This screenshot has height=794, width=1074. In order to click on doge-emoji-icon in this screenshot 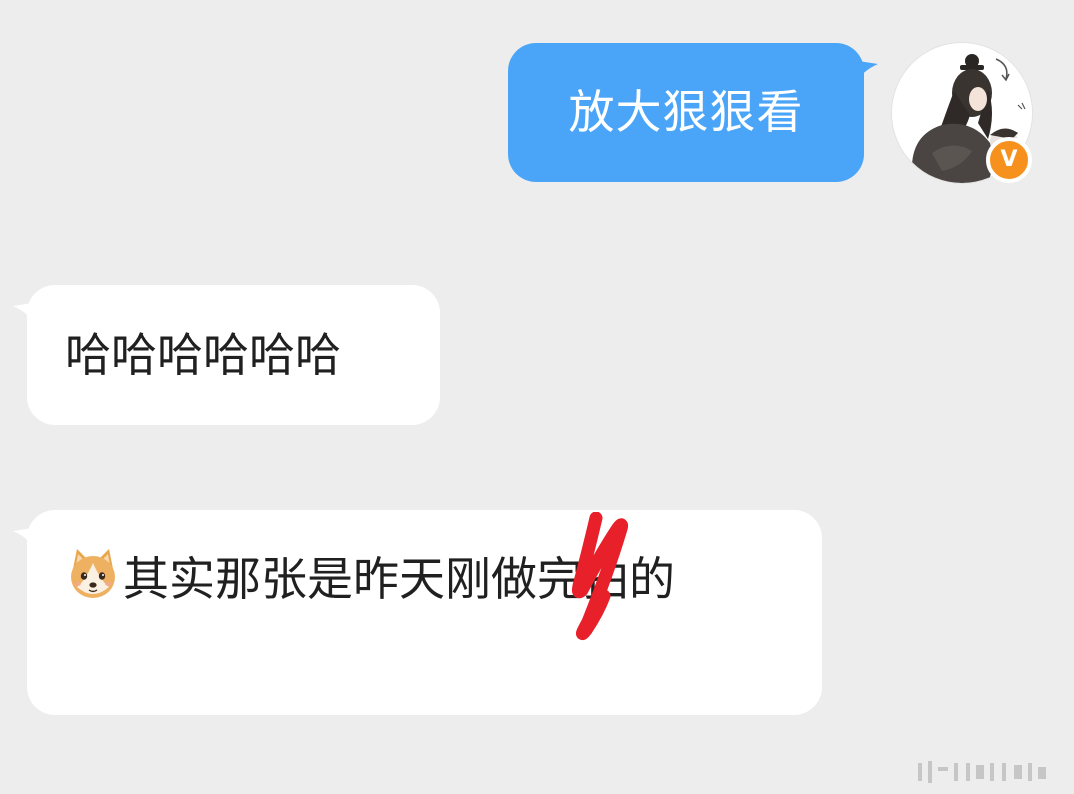, I will do `click(93, 573)`.